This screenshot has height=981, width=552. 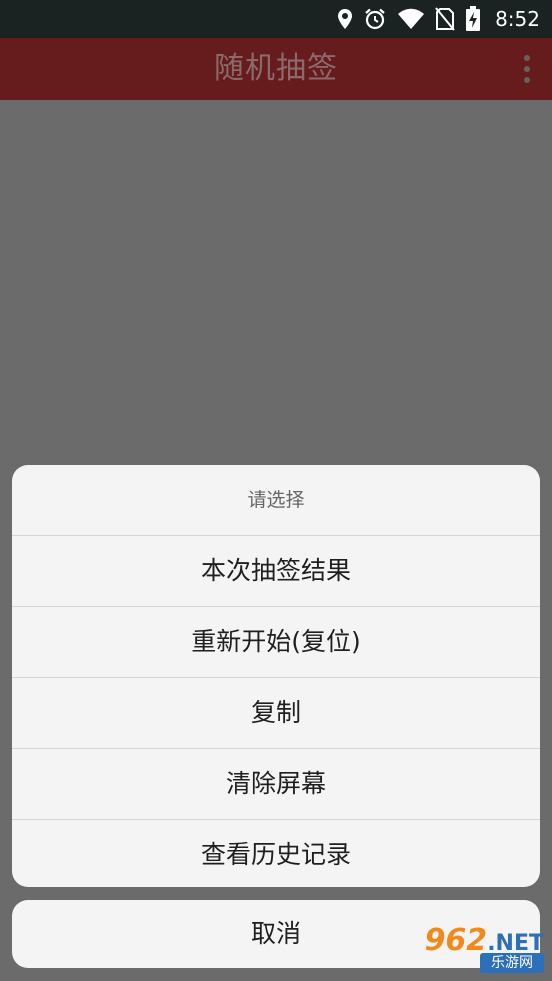 I want to click on option-restart-reset: 重新开始(复位), so click(x=276, y=642).